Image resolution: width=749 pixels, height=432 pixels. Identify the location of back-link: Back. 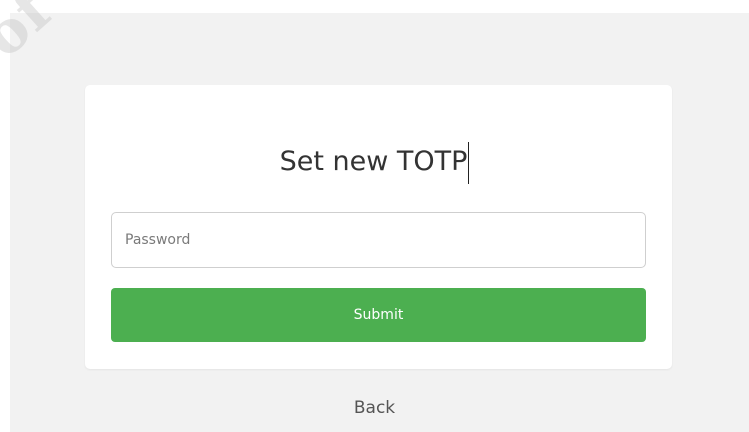
(374, 408).